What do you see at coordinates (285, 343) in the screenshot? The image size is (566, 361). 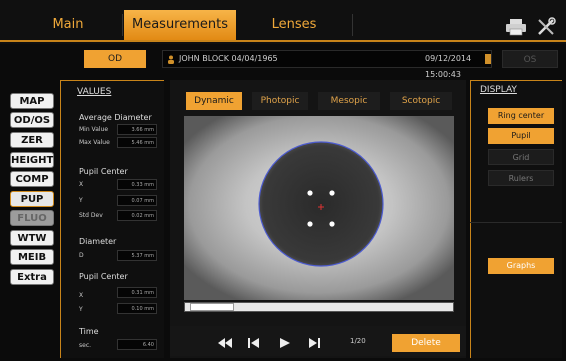 I see `play-icon` at bounding box center [285, 343].